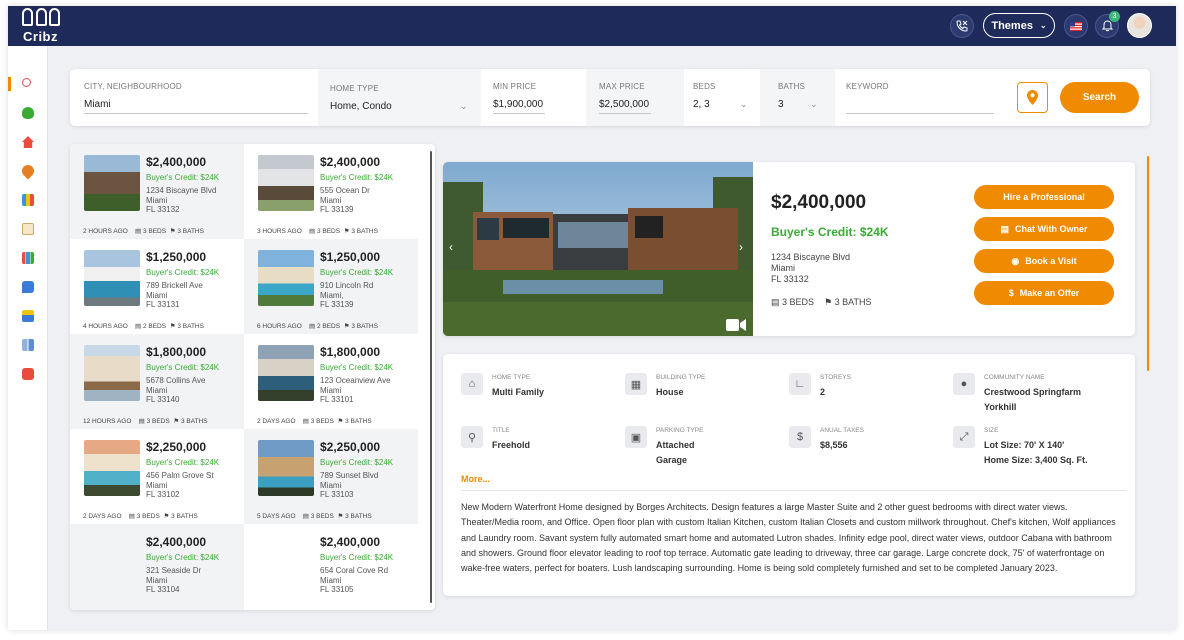 This screenshot has width=1184, height=640. Describe the element at coordinates (511, 445) in the screenshot. I see `feature-value: Freehold` at that location.